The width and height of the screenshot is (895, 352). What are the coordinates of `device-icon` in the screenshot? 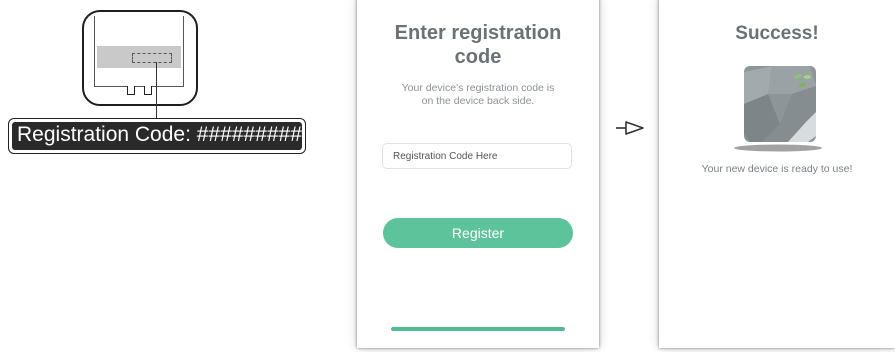 It's located at (778, 109).